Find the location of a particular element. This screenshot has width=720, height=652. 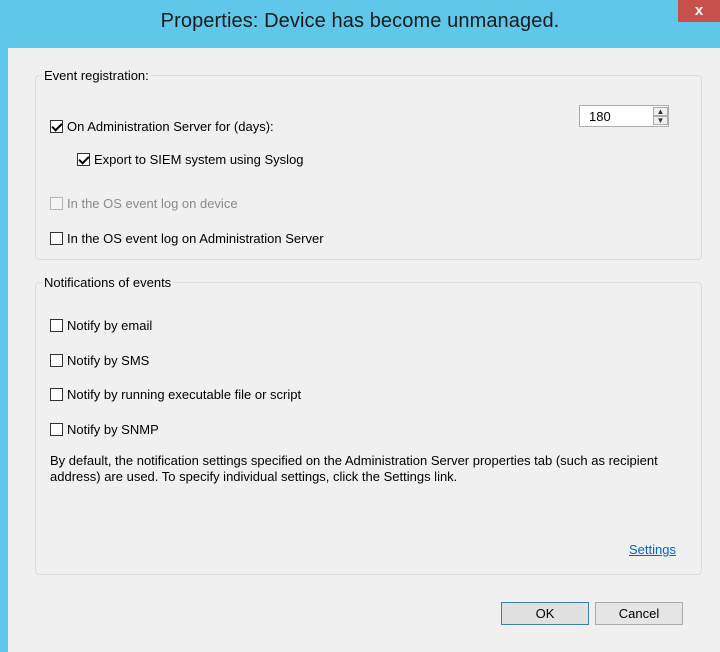

notify-email-option: Notify by email is located at coordinates (101, 325).